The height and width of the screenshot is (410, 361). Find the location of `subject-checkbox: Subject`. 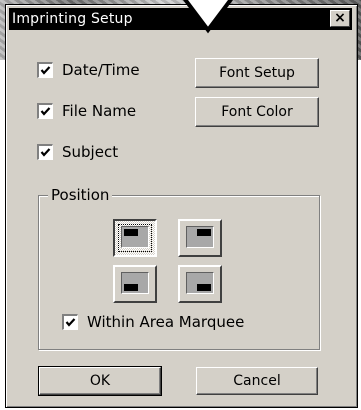

subject-checkbox: Subject is located at coordinates (77, 152).